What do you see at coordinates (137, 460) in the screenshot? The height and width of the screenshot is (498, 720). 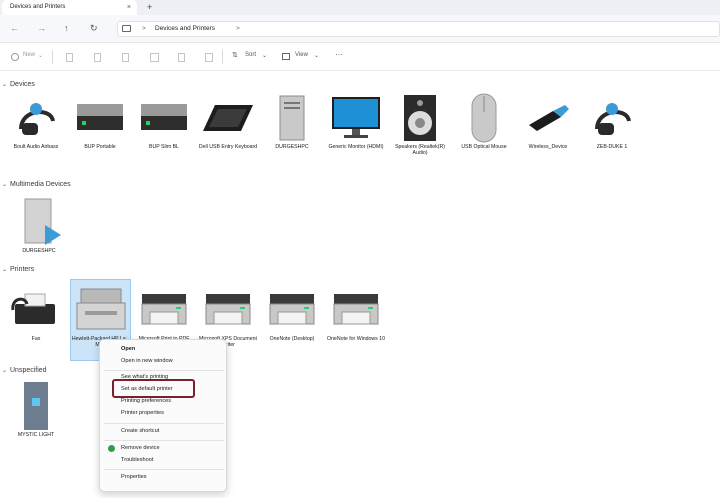 I see `menu-item-troubleshoot: Troubleshoot` at bounding box center [137, 460].